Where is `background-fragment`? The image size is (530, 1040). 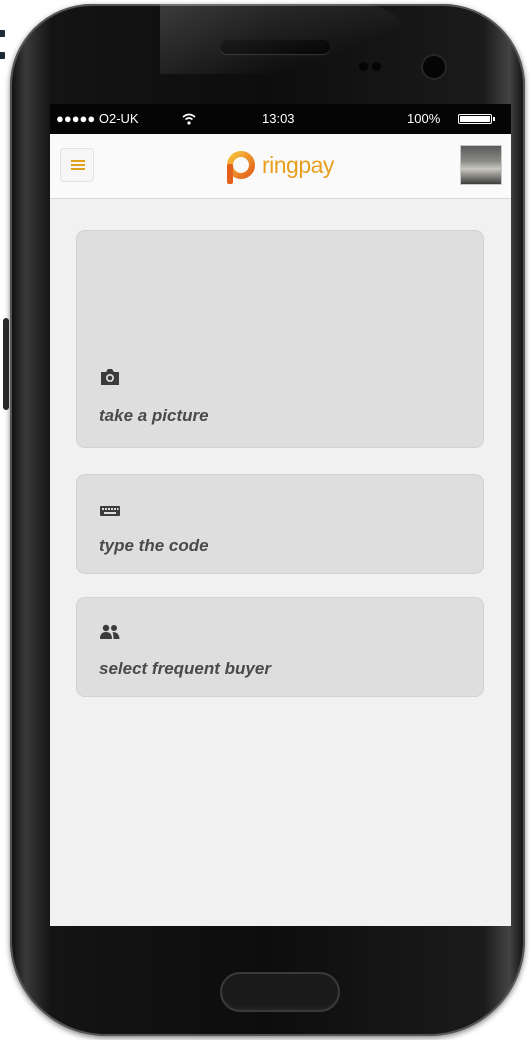
background-fragment is located at coordinates (4, 50).